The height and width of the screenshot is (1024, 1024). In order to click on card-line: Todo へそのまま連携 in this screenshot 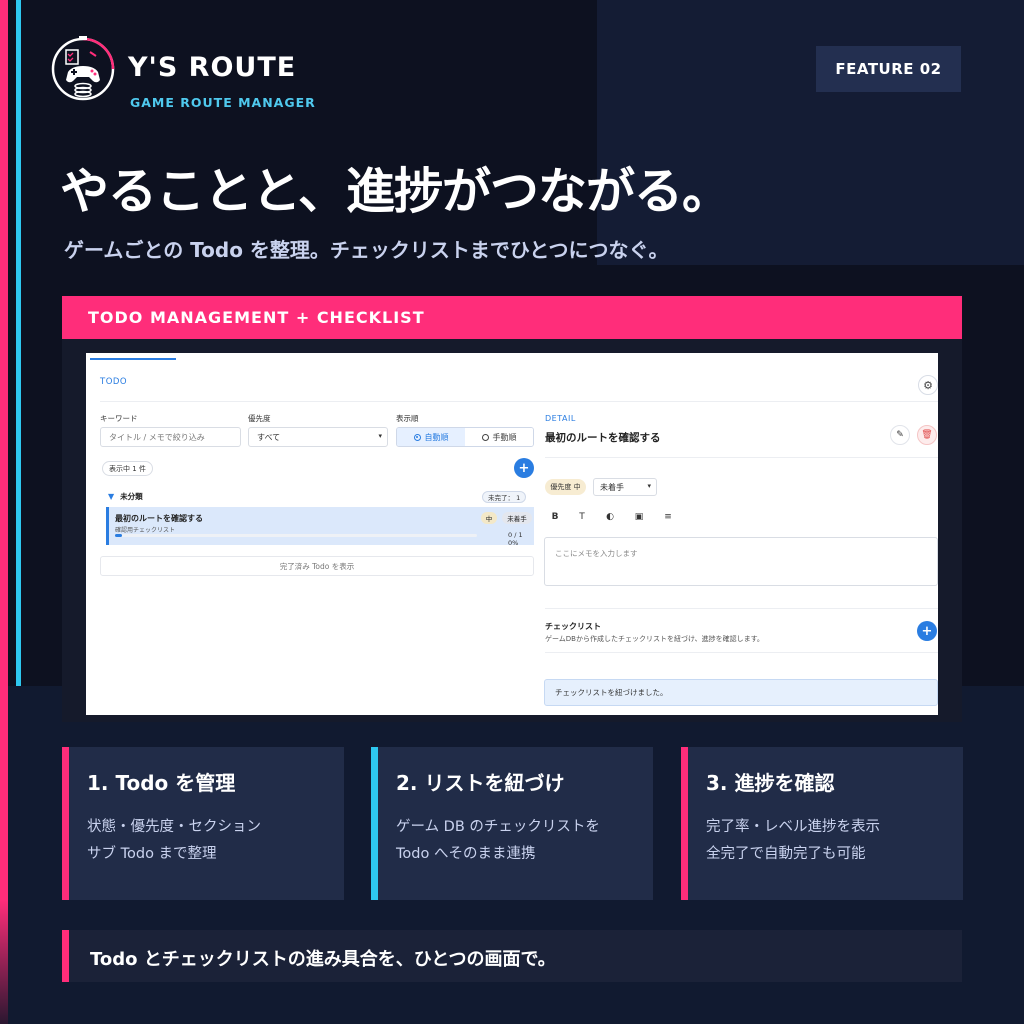, I will do `click(466, 854)`.